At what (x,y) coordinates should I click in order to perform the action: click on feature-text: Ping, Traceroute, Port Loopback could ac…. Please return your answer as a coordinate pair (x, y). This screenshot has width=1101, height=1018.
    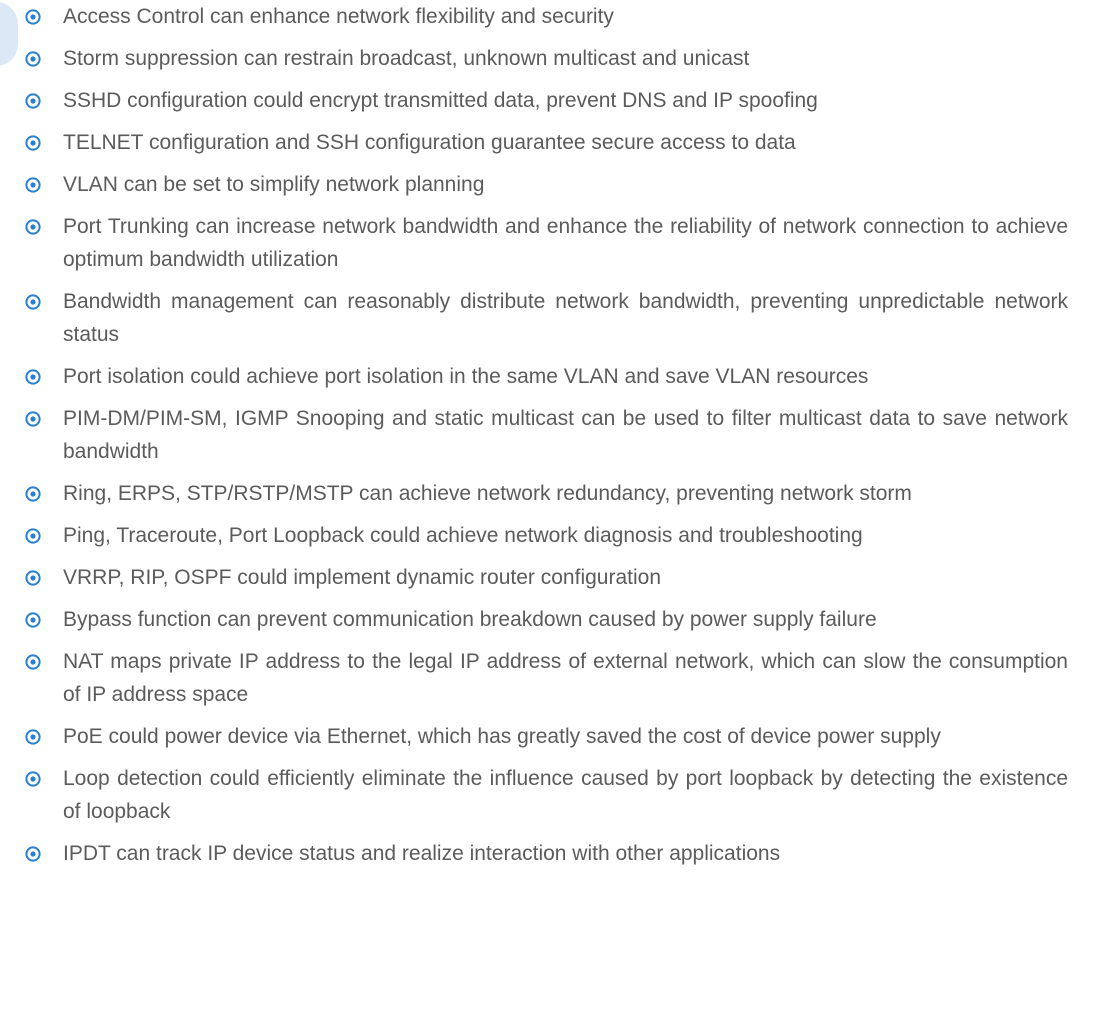
    Looking at the image, I should click on (463, 535).